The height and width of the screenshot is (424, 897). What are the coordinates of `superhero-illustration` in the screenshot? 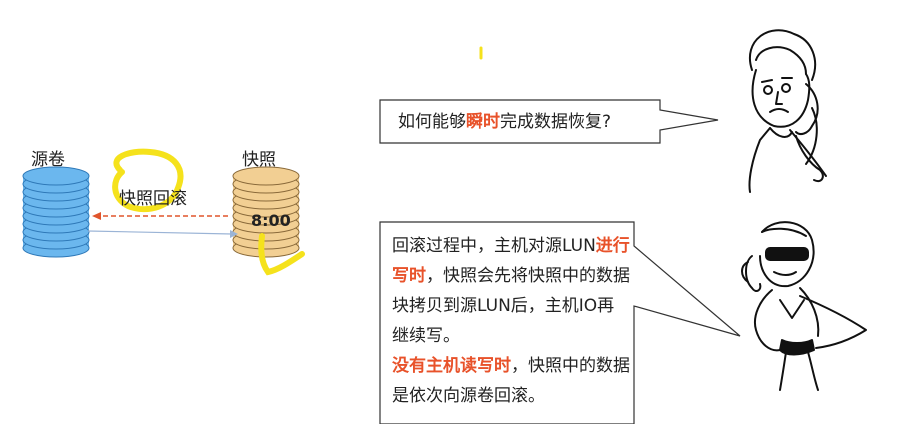 It's located at (804, 306).